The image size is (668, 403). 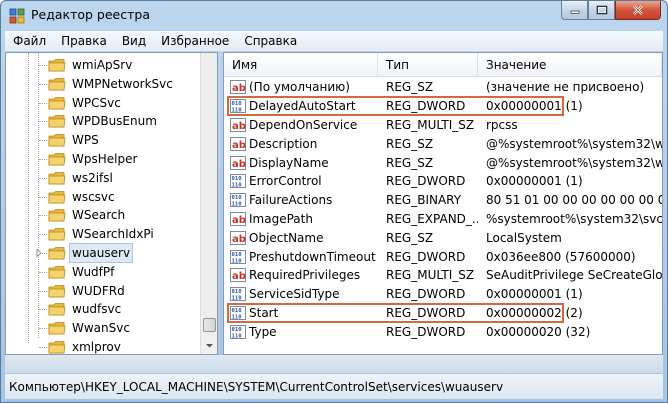 I want to click on menu-view: Вид, so click(x=133, y=41).